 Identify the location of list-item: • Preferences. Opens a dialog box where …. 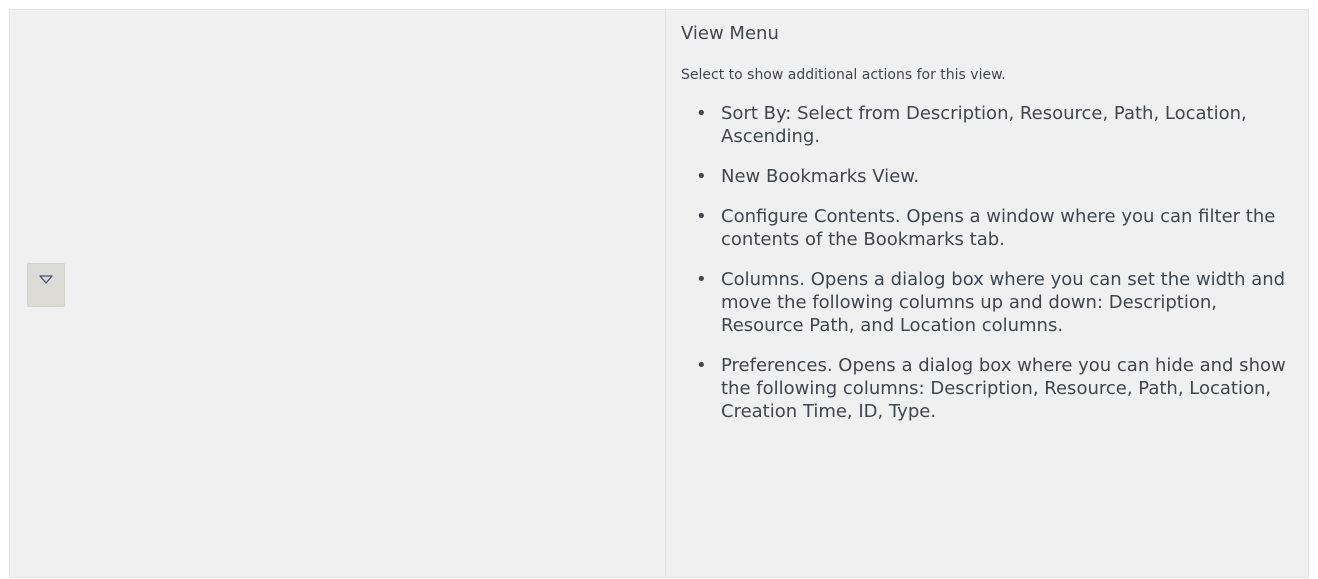
(992, 388).